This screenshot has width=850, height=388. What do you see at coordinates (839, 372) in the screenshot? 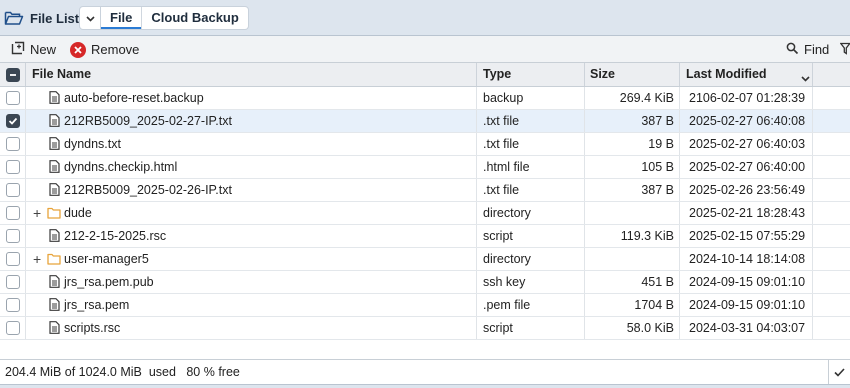
I see `status-confirm-button` at bounding box center [839, 372].